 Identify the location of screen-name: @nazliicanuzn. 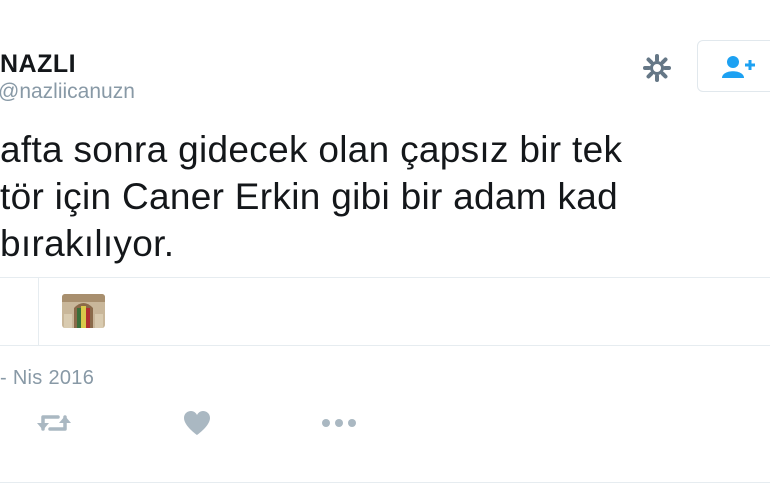
(67, 92).